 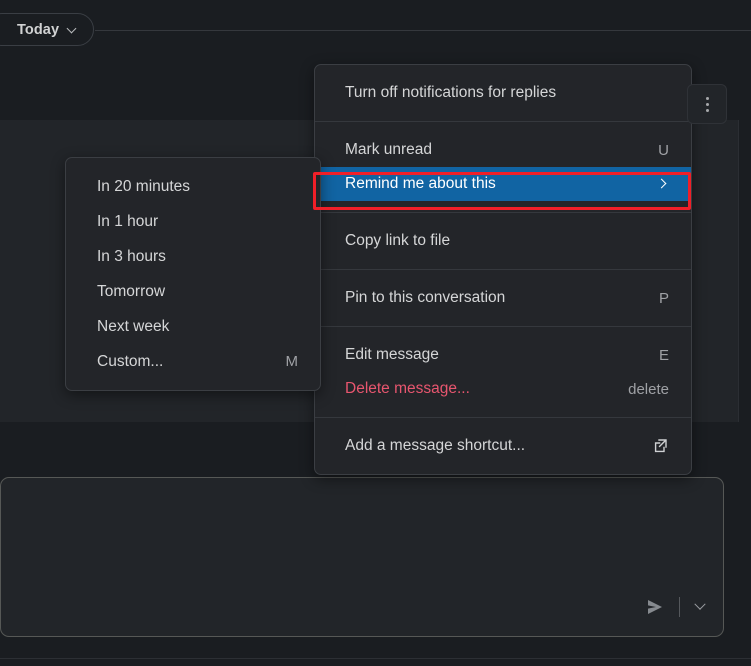 What do you see at coordinates (193, 291) in the screenshot?
I see `submenu-item-tomorrow: Tomorrow` at bounding box center [193, 291].